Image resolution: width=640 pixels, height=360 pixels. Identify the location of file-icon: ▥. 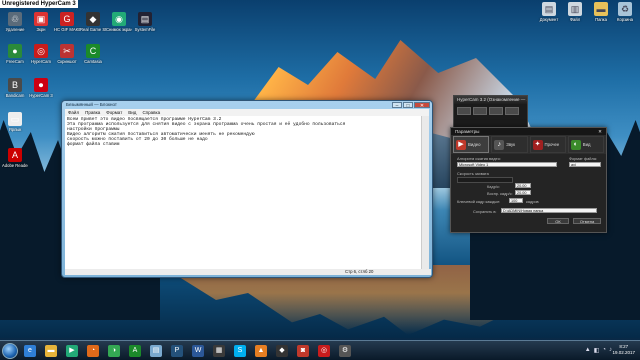
(575, 9).